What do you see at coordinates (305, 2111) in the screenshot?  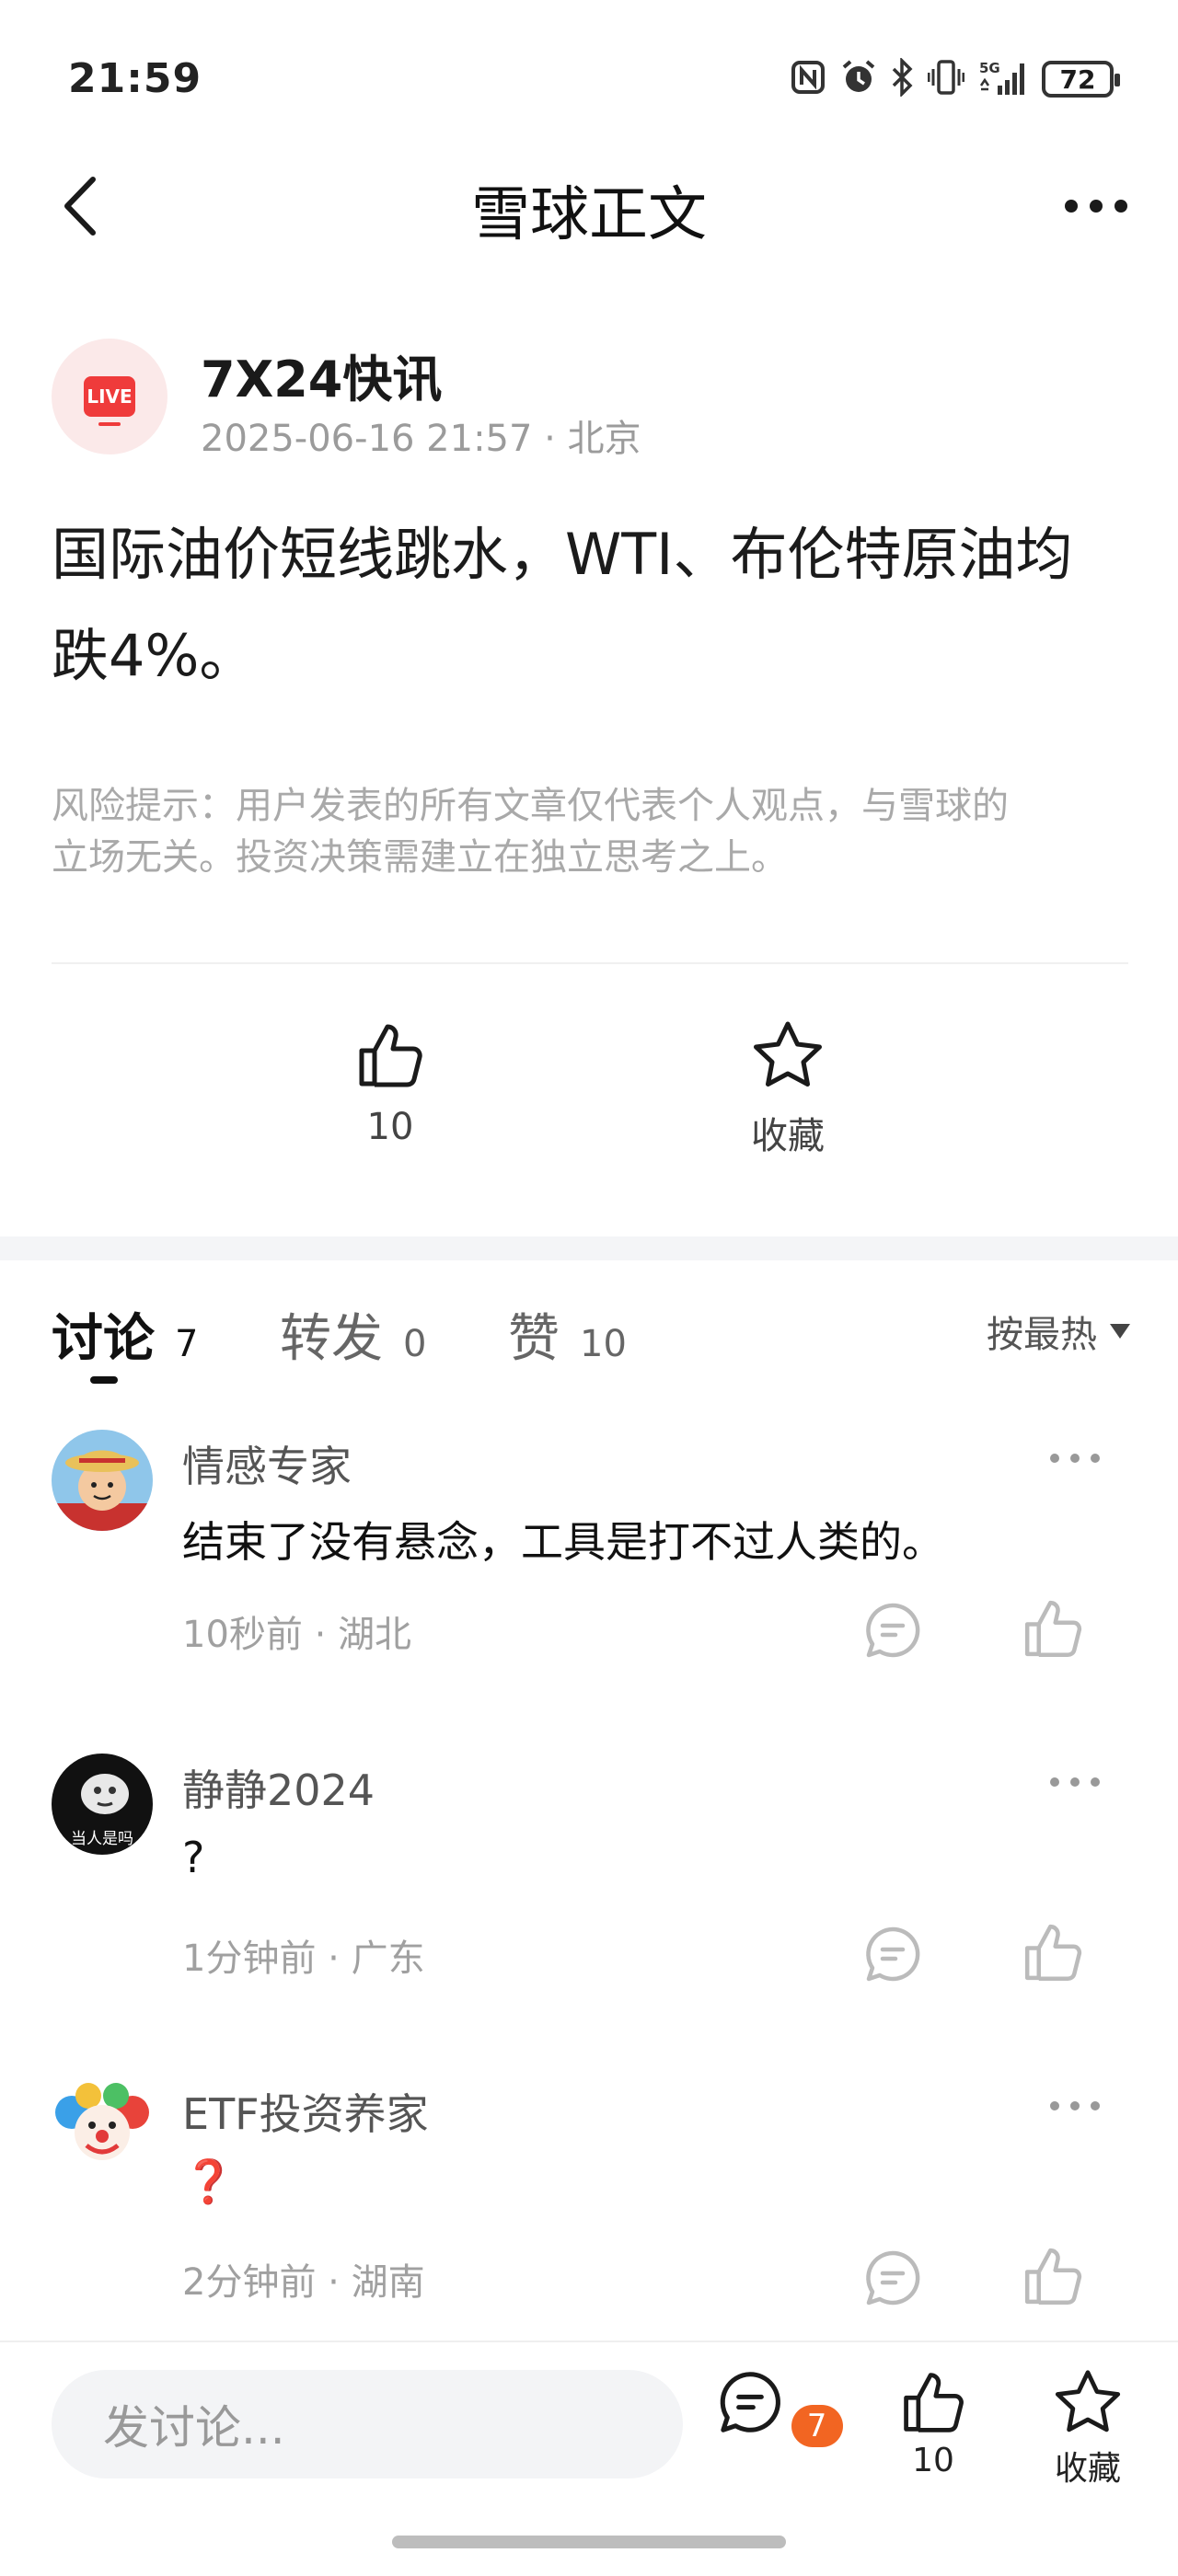 I see `comment-author: ETF投资养家` at bounding box center [305, 2111].